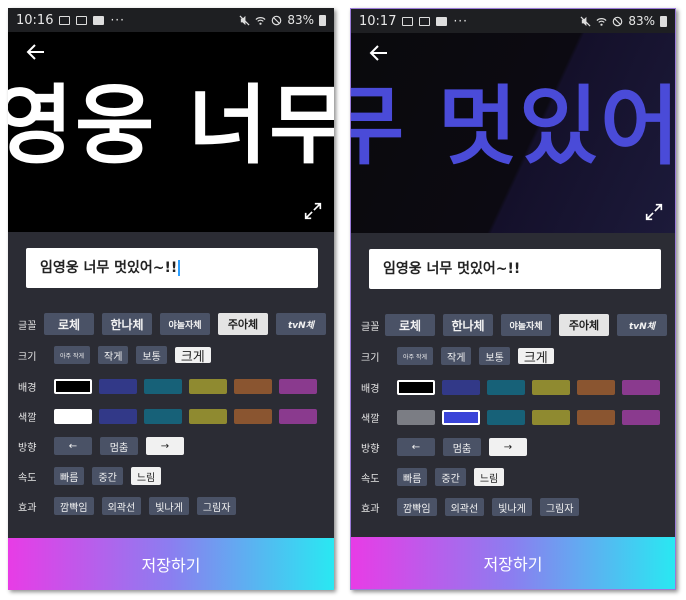 The width and height of the screenshot is (686, 600). Describe the element at coordinates (260, 20) in the screenshot. I see `wifi-icon` at that location.